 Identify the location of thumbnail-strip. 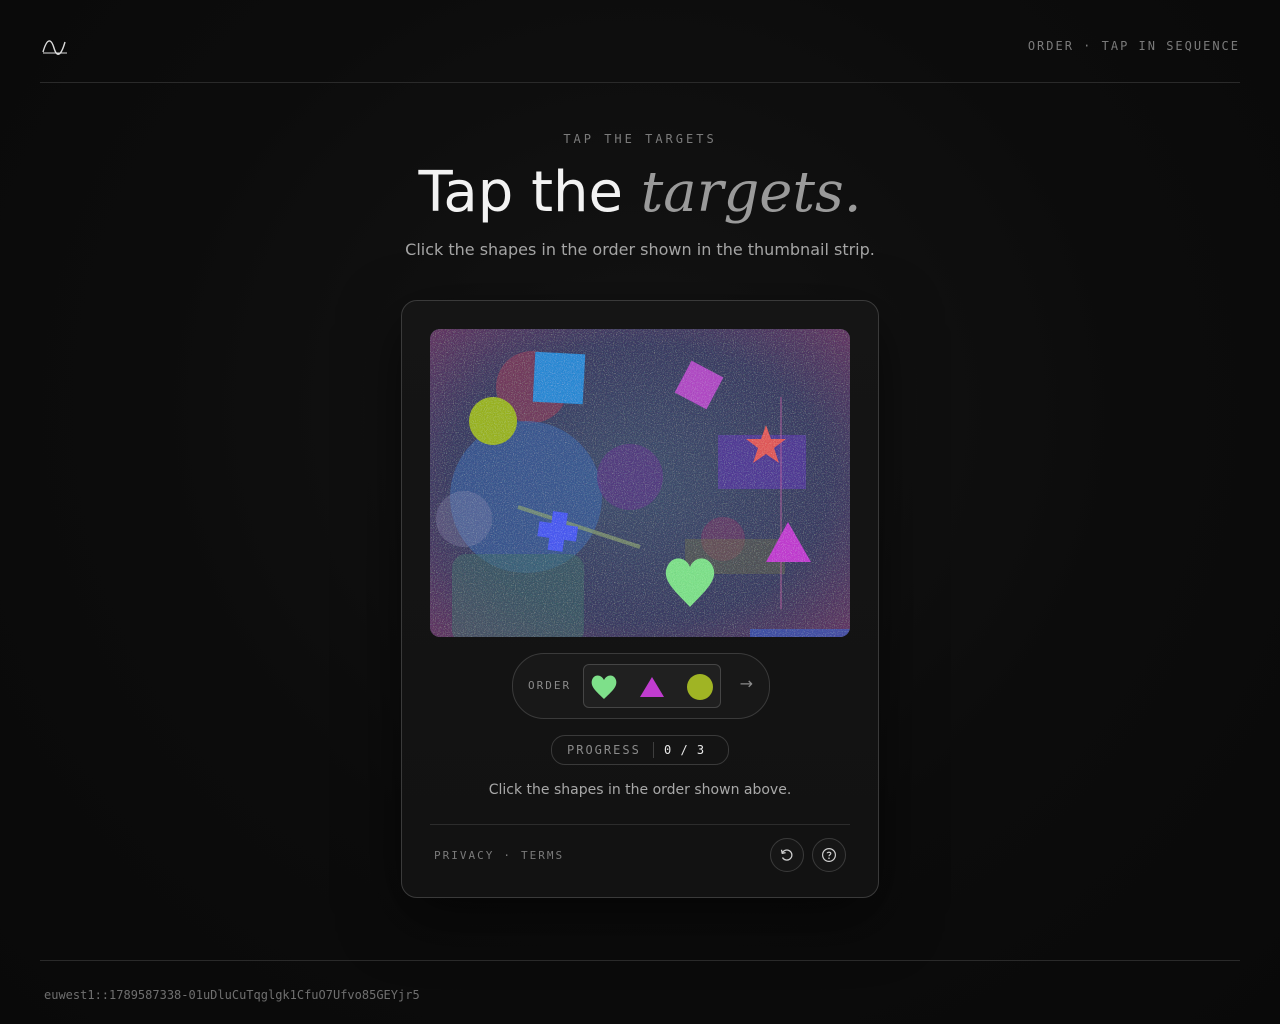
(652, 686).